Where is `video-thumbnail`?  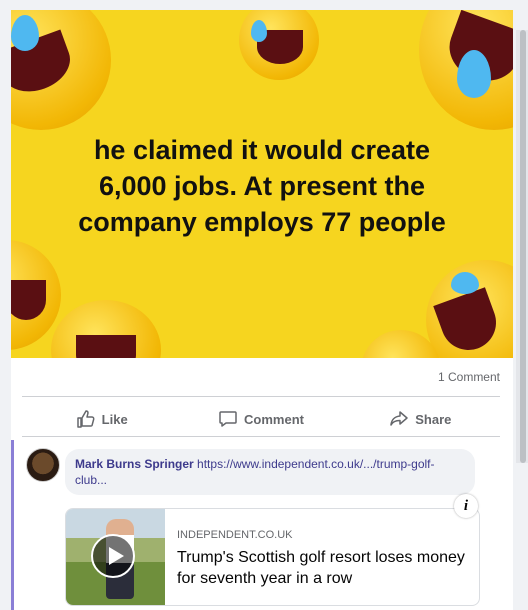
video-thumbnail is located at coordinates (115, 557).